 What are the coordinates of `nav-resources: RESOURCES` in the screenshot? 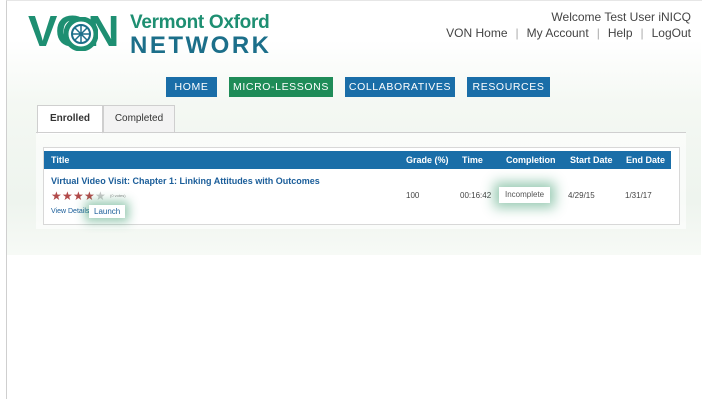 It's located at (508, 87).